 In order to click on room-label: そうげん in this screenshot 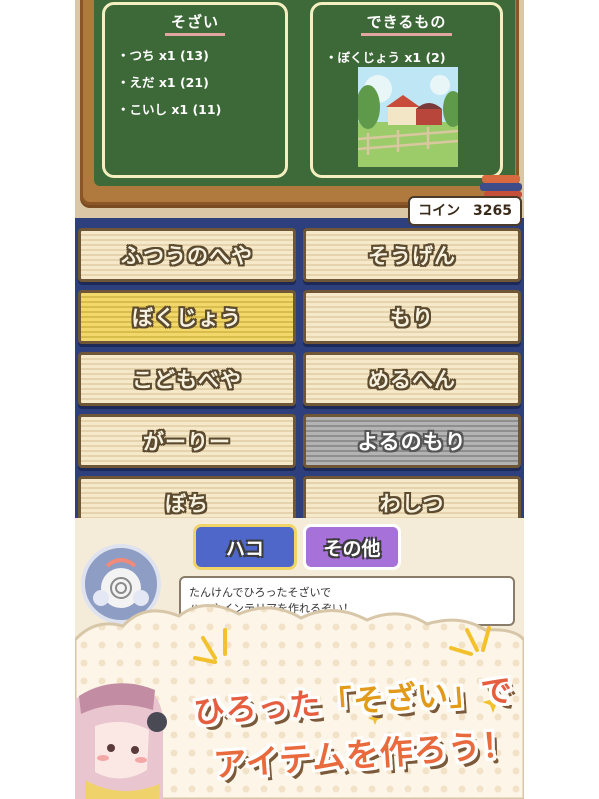, I will do `click(412, 256)`.